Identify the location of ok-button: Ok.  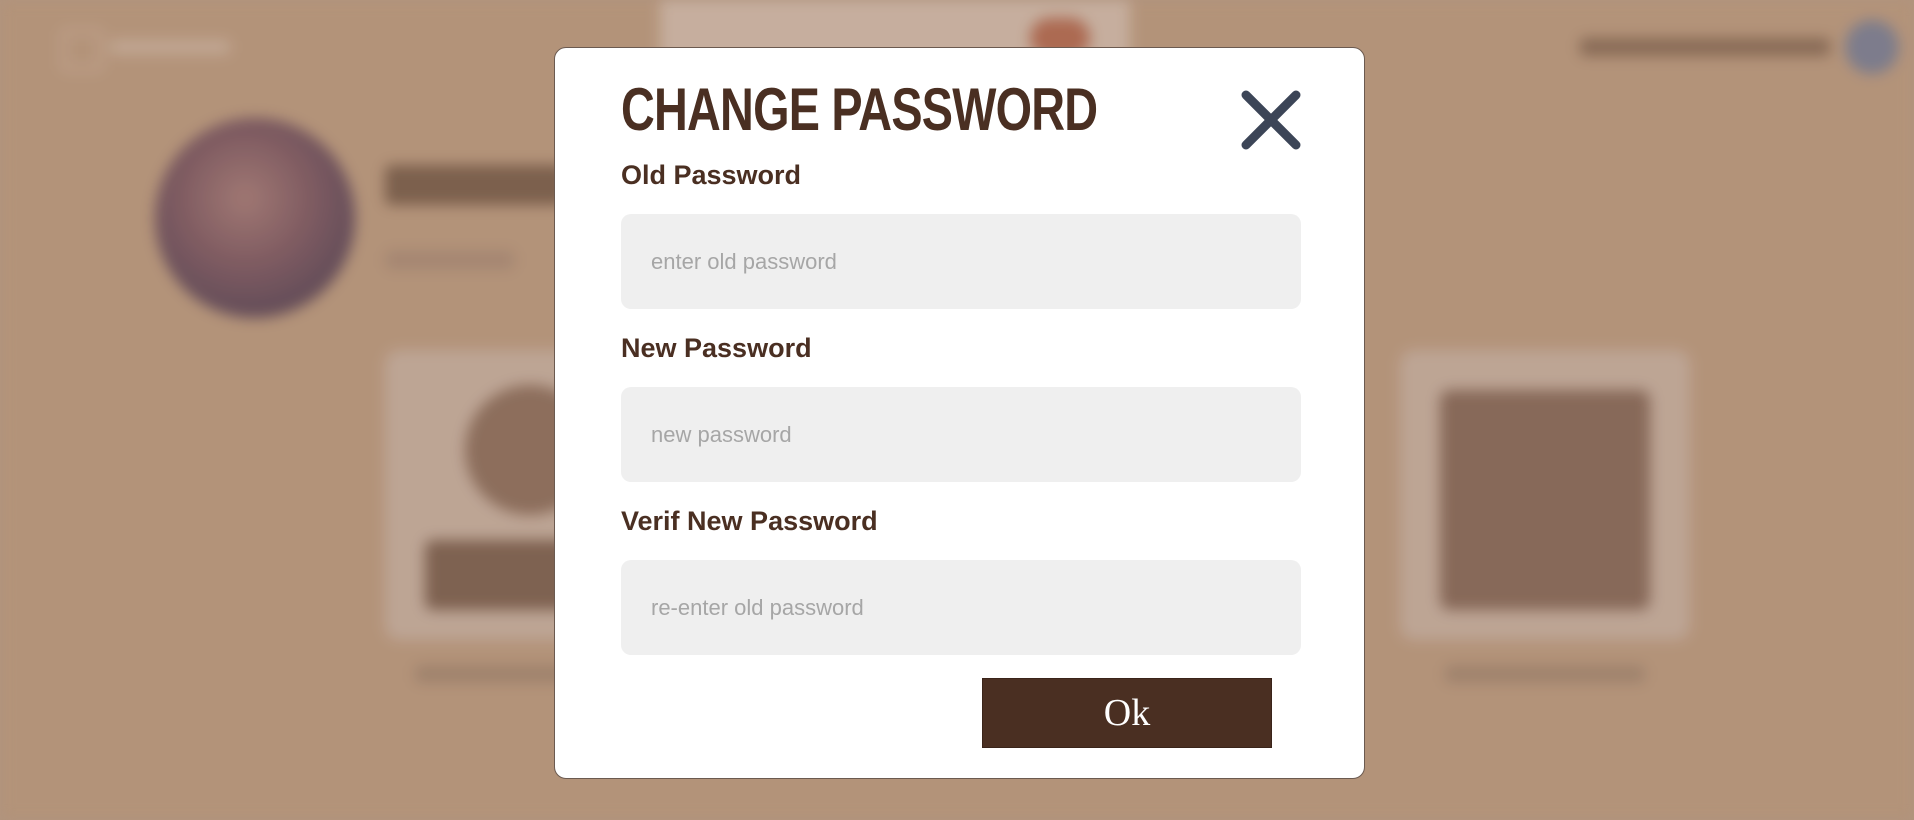
(1127, 713).